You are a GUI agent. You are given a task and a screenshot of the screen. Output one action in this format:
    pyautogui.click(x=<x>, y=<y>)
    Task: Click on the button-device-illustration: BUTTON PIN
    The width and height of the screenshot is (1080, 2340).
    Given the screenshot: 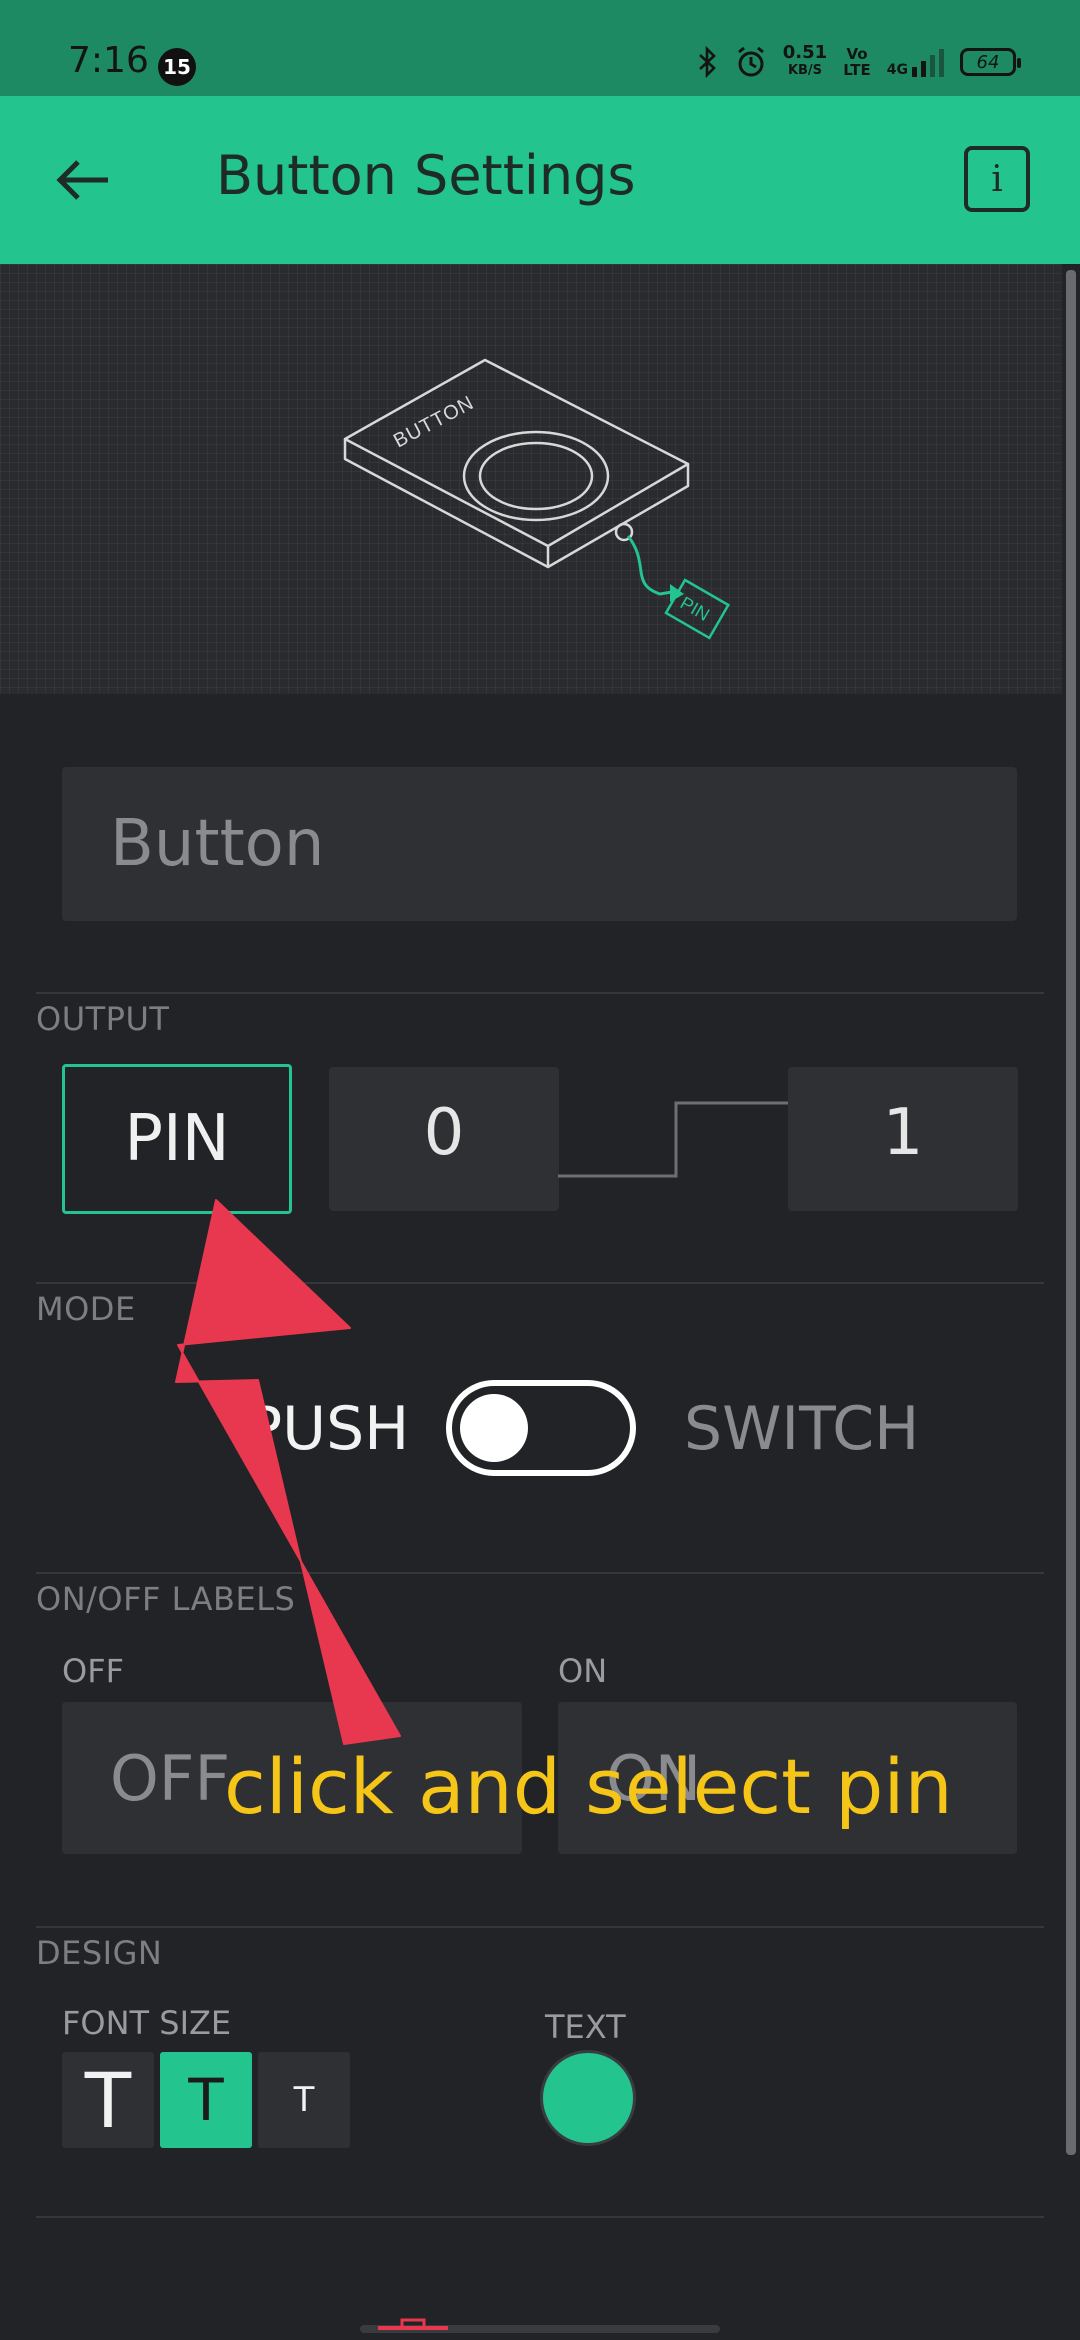 What is the action you would take?
    pyautogui.click(x=537, y=499)
    